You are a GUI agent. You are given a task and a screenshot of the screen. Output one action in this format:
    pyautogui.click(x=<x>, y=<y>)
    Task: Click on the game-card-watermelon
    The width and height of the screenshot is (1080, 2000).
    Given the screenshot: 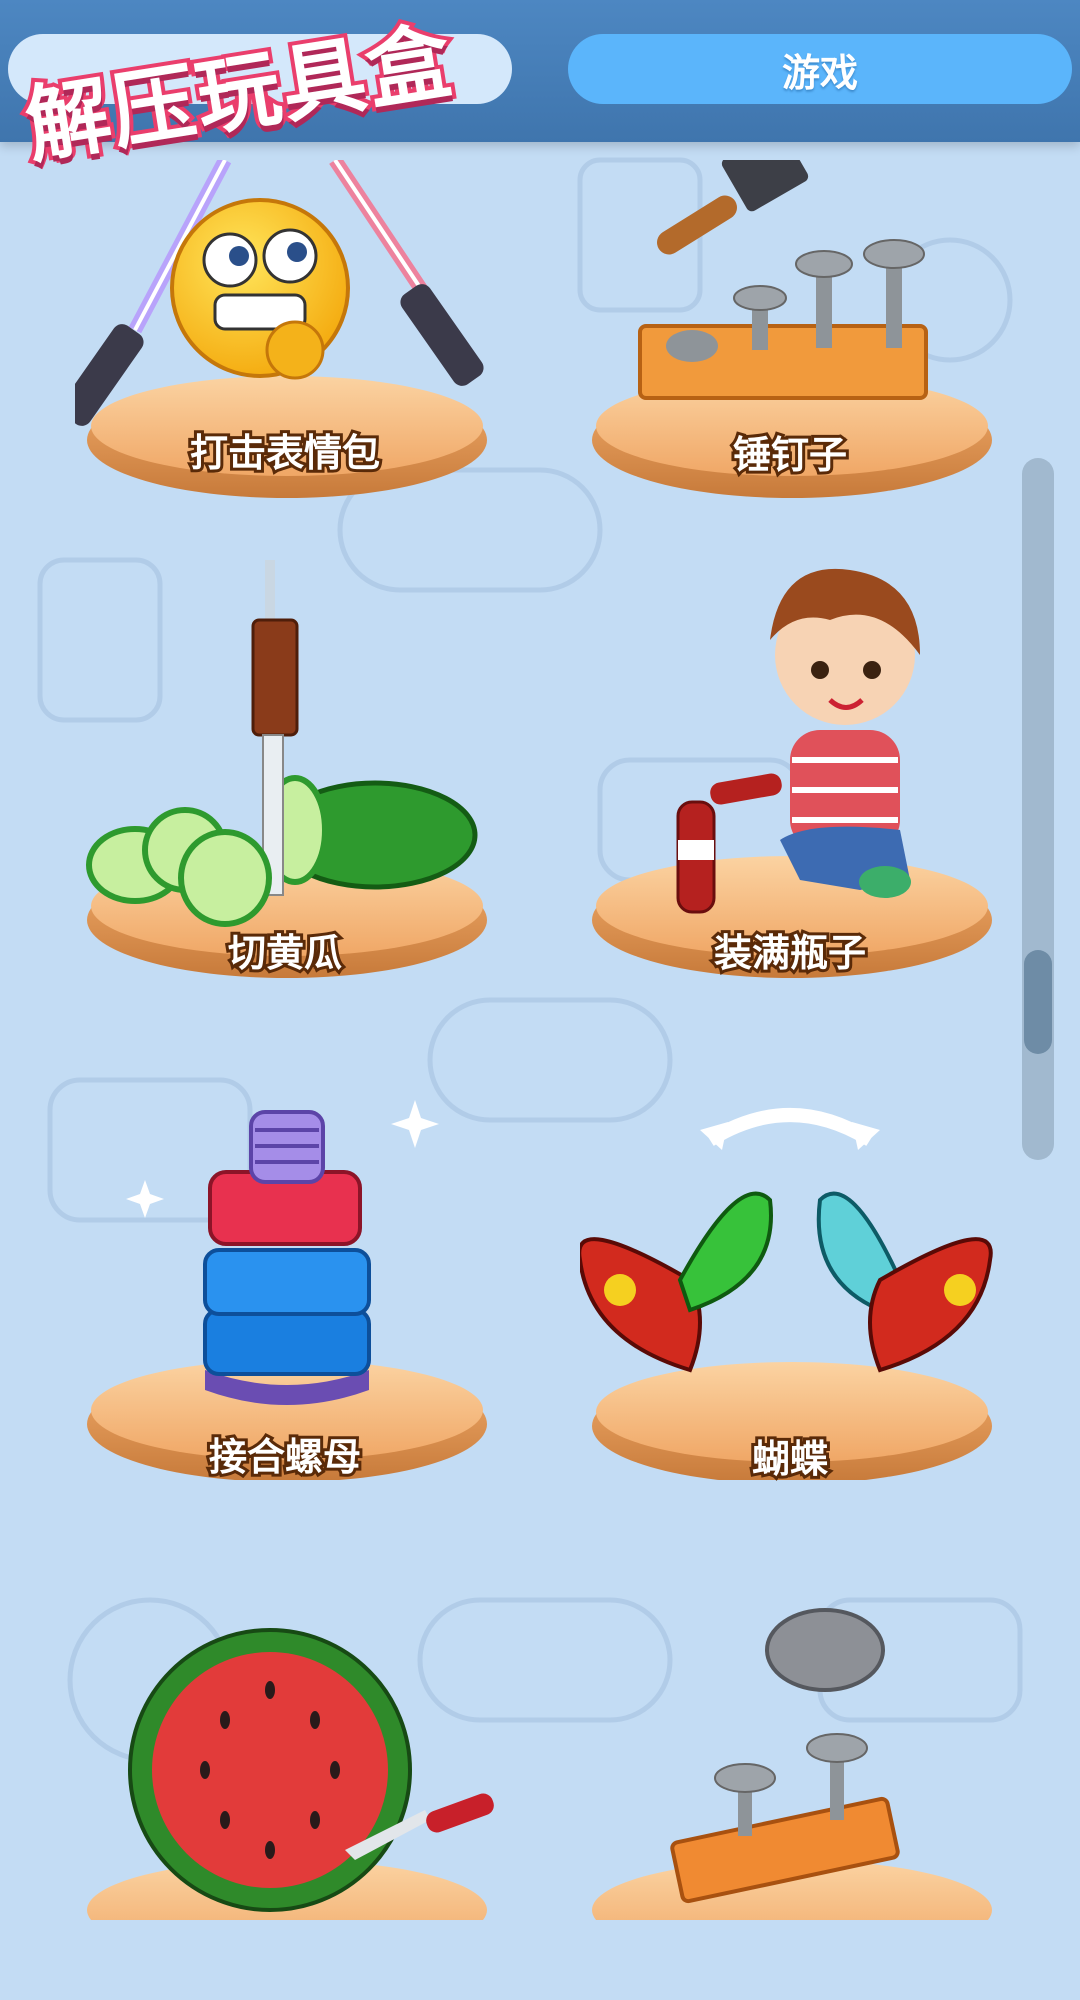 What is the action you would take?
    pyautogui.click(x=285, y=1790)
    